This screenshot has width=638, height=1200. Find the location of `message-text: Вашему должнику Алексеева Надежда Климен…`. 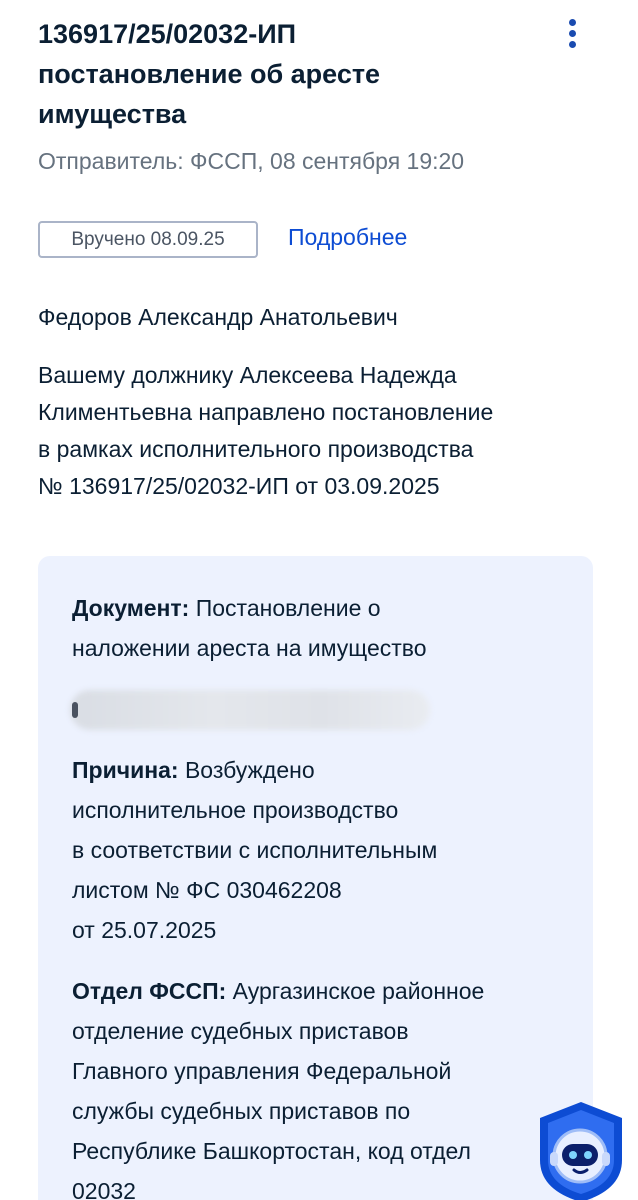

message-text: Вашему должнику Алексеева Надежда Климен… is located at coordinates (318, 431).